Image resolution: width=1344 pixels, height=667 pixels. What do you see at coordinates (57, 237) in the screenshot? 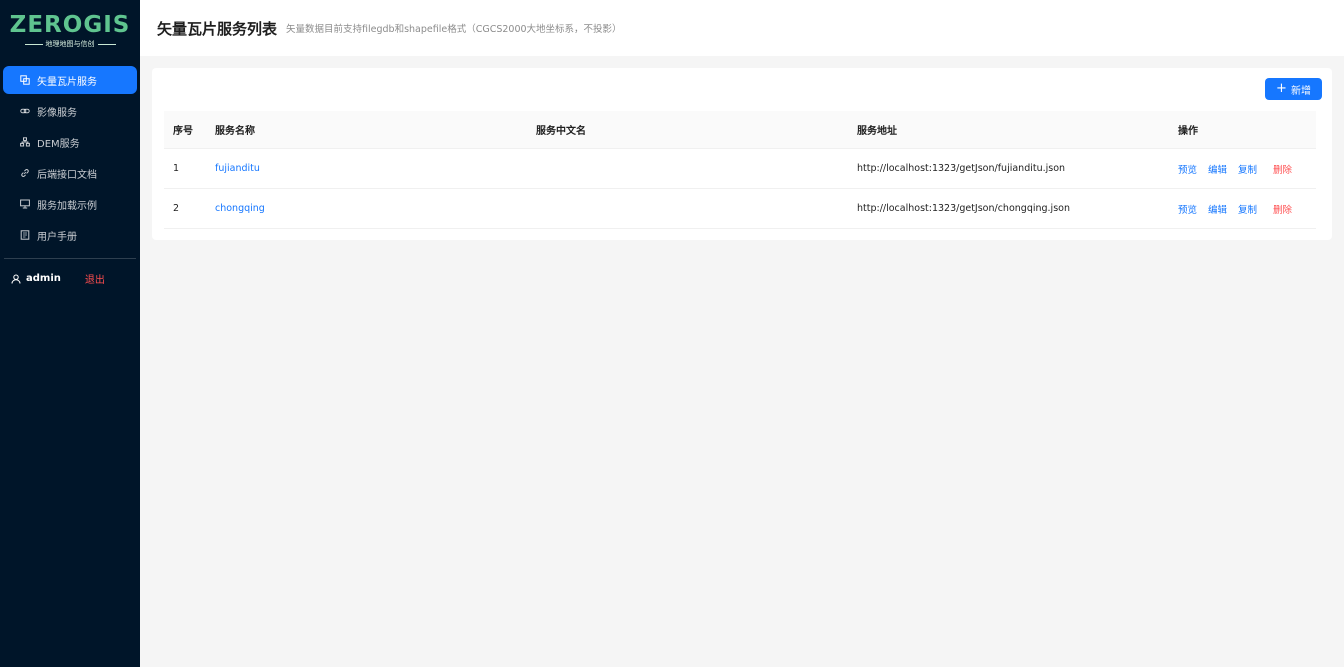
I see `sidebar-item-label: 用户手册` at bounding box center [57, 237].